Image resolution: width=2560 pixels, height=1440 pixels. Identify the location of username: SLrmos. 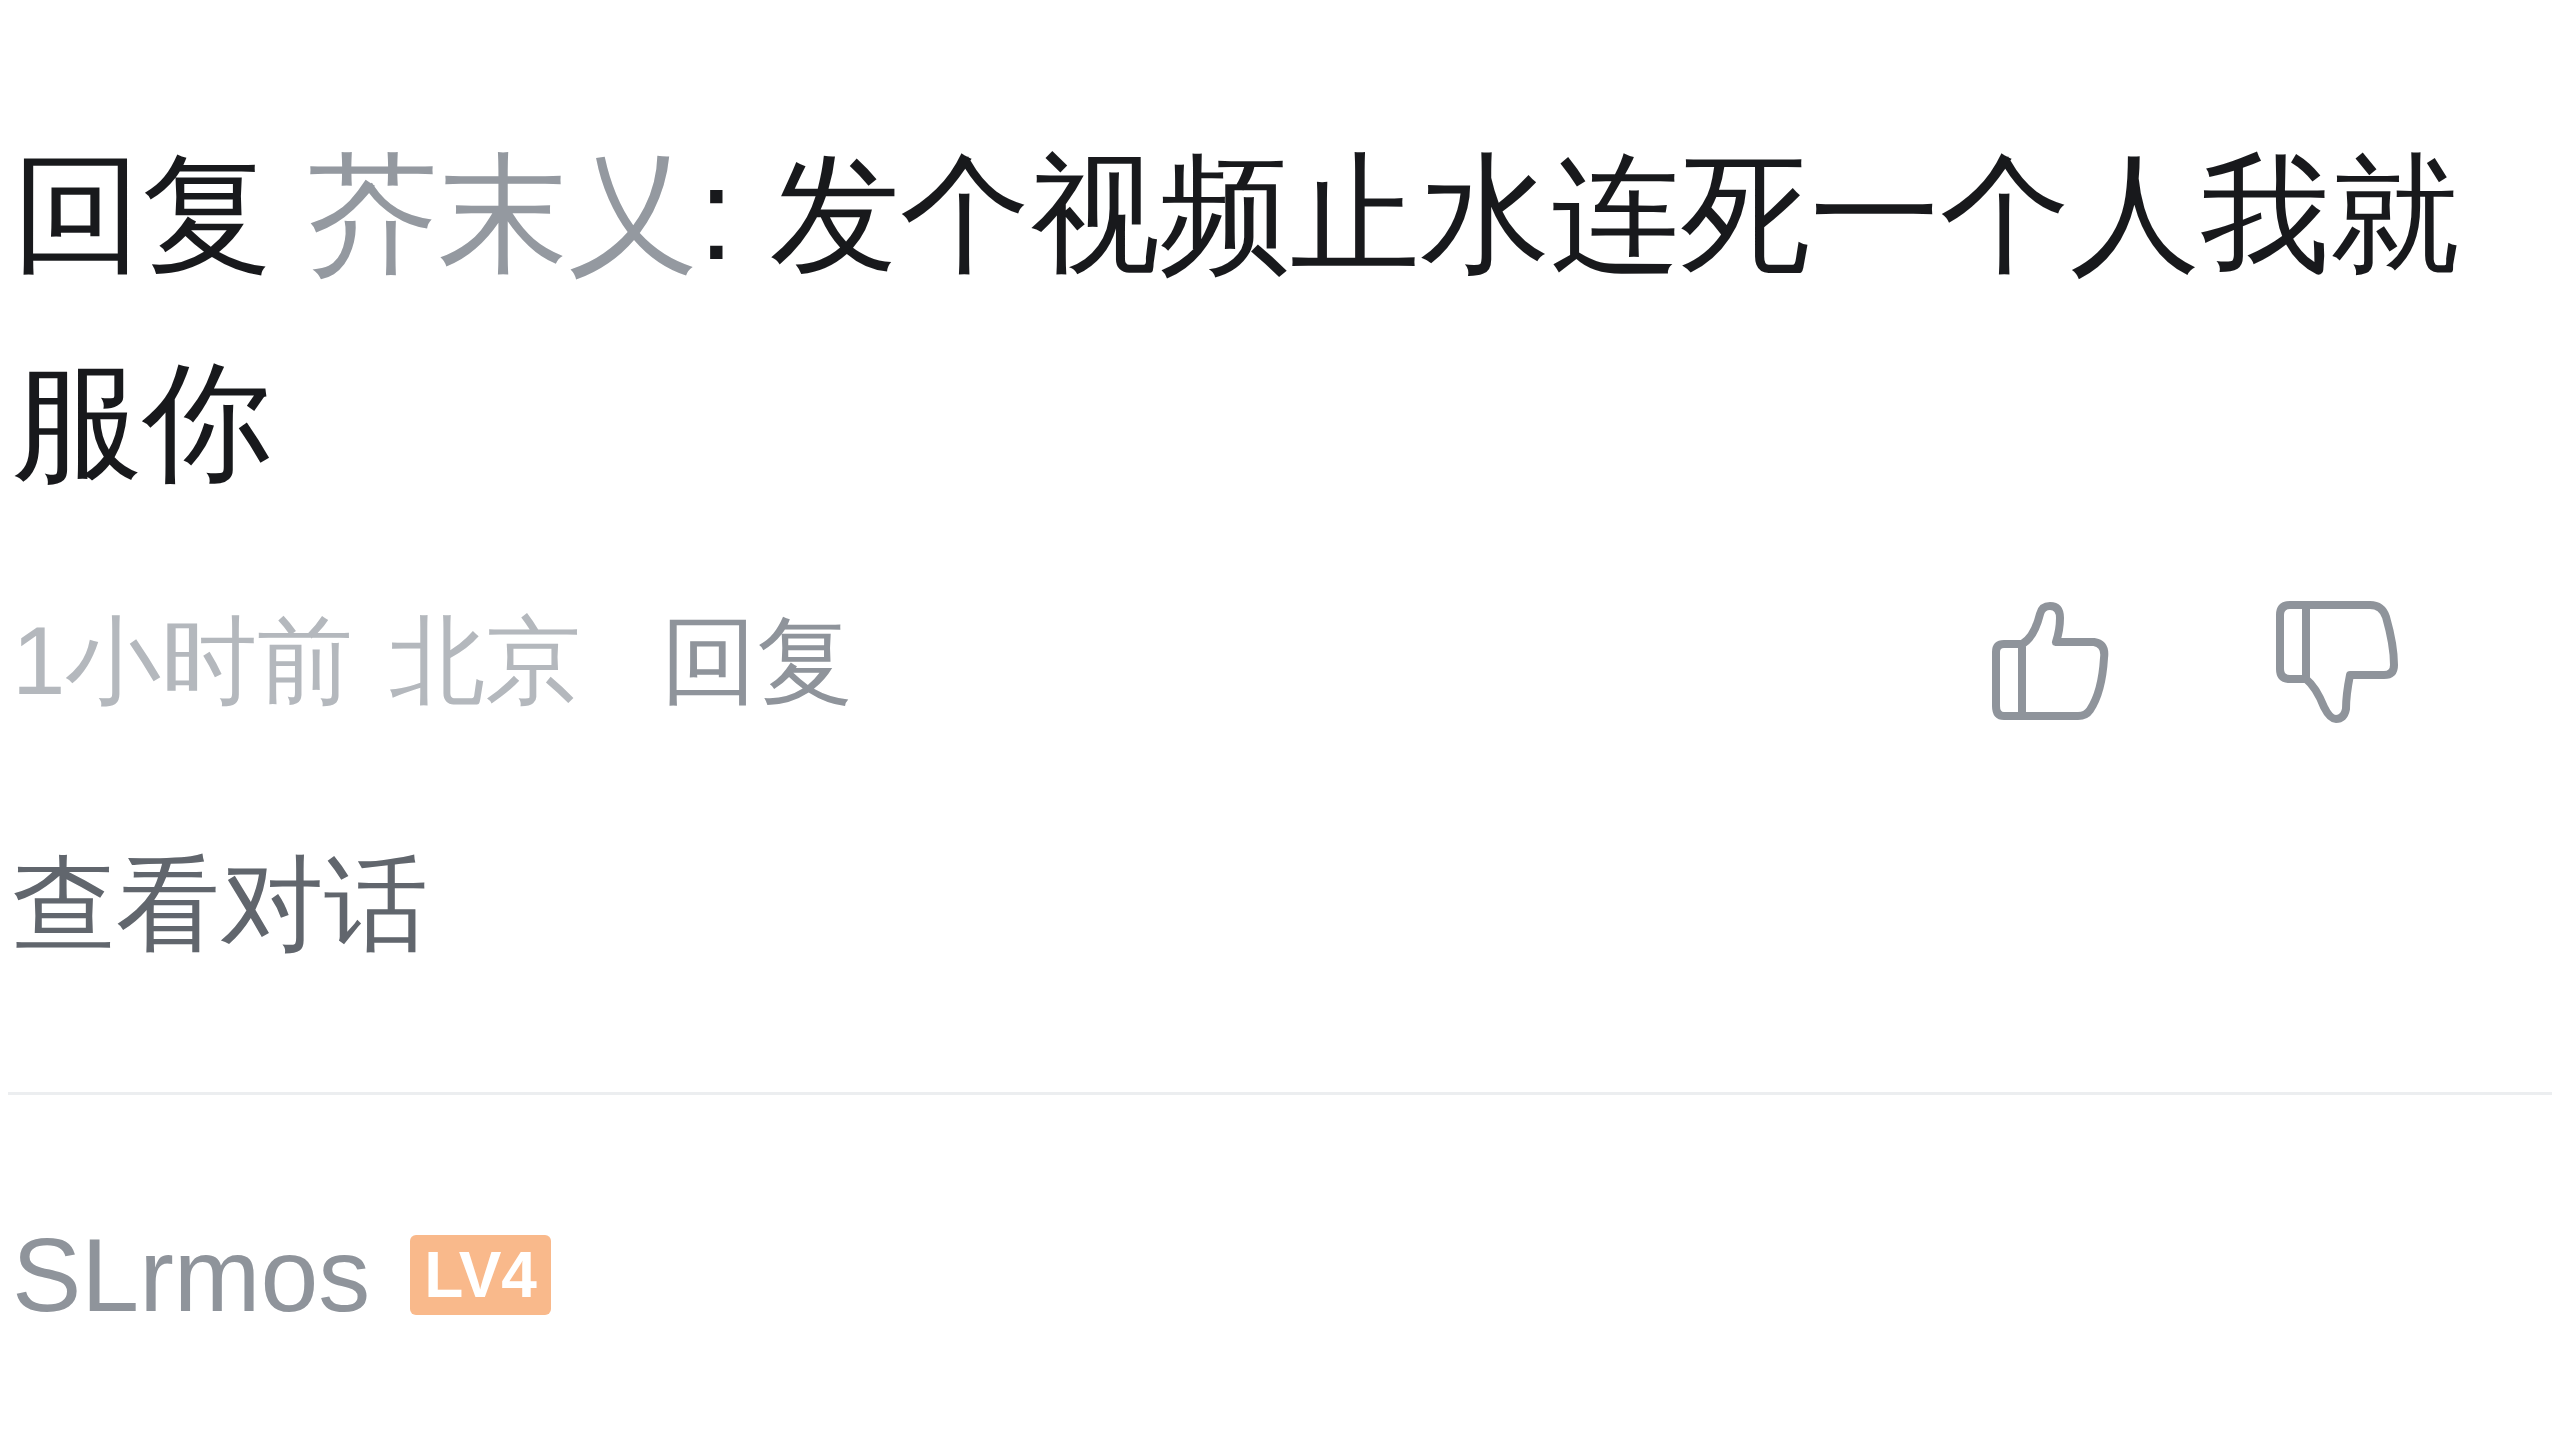
(191, 1275).